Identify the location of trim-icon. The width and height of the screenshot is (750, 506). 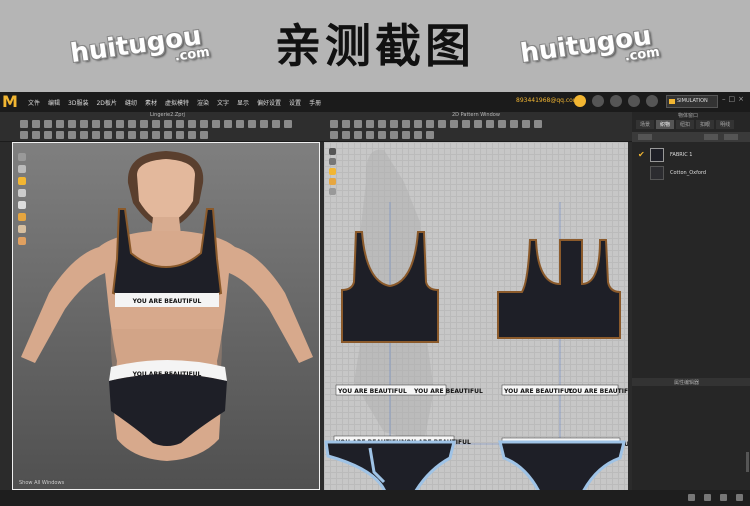
(216, 124).